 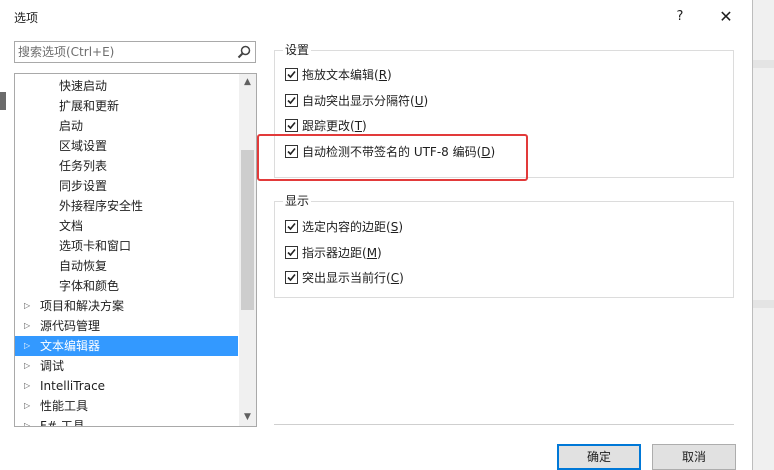 I want to click on option-label: 指示器边距(M), so click(x=342, y=252).